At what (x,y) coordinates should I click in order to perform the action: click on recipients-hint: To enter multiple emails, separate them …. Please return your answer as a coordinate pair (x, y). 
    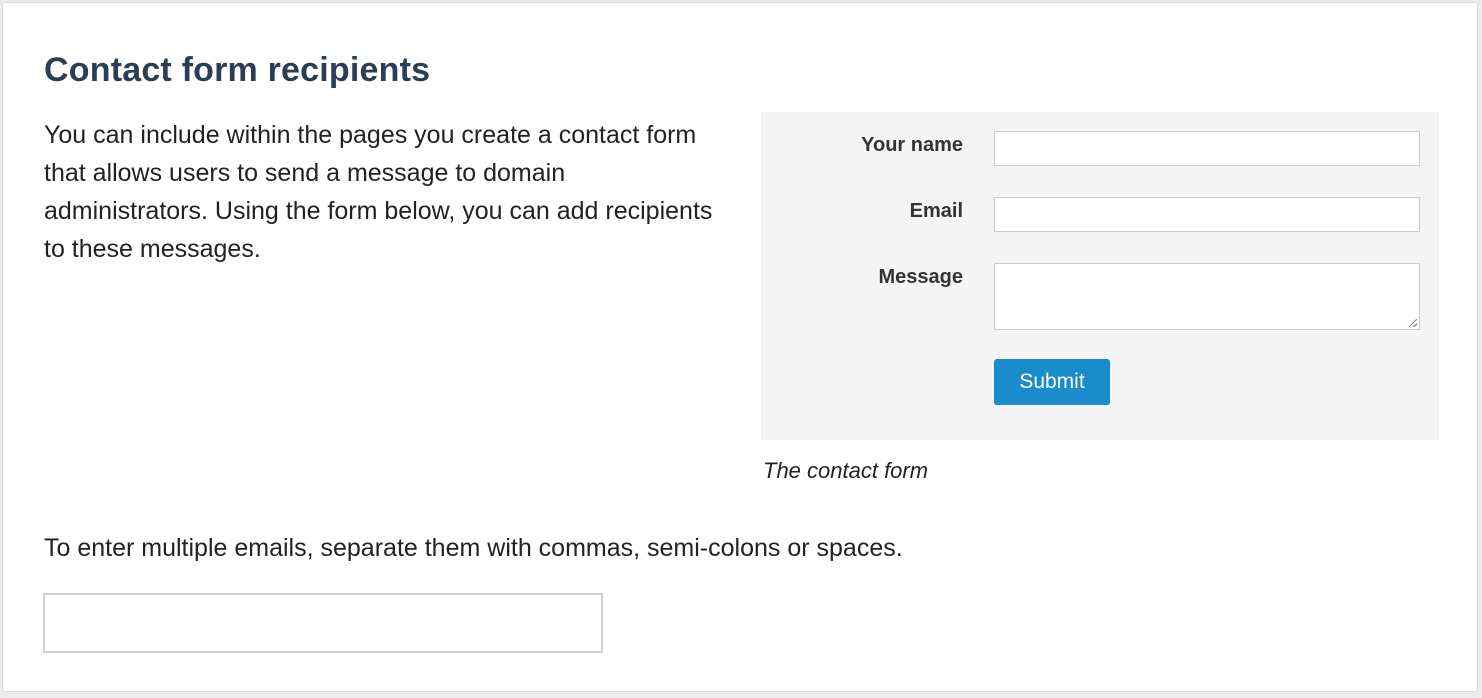
    Looking at the image, I should click on (473, 548).